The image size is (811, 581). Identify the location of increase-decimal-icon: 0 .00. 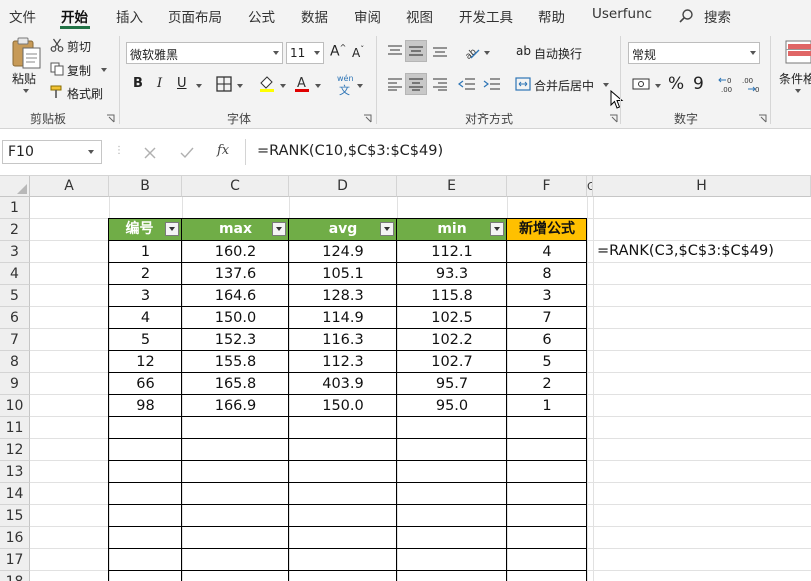
(728, 84).